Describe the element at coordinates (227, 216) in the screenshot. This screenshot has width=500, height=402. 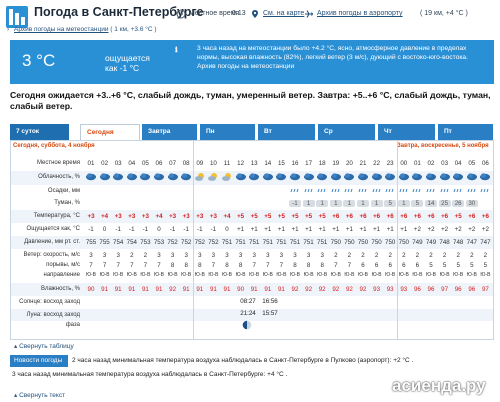
I see `temp-cell: +4` at that location.